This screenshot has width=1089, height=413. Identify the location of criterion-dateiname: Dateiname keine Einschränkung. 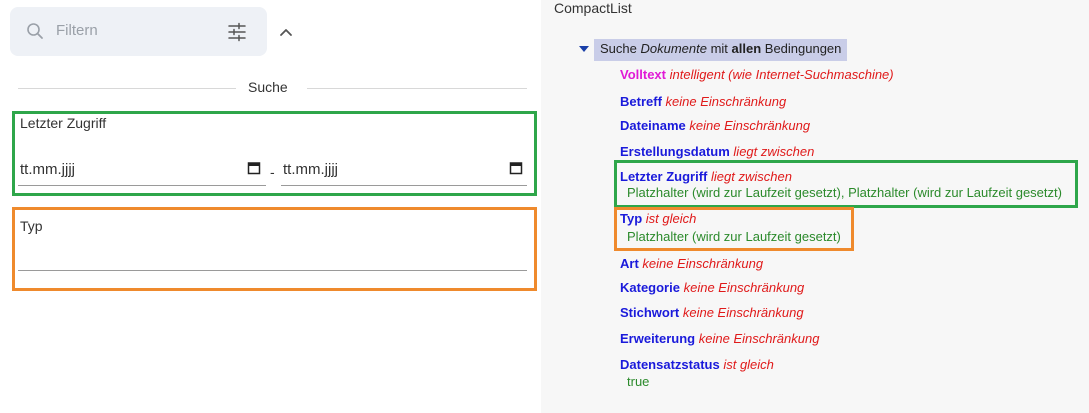
(715, 125).